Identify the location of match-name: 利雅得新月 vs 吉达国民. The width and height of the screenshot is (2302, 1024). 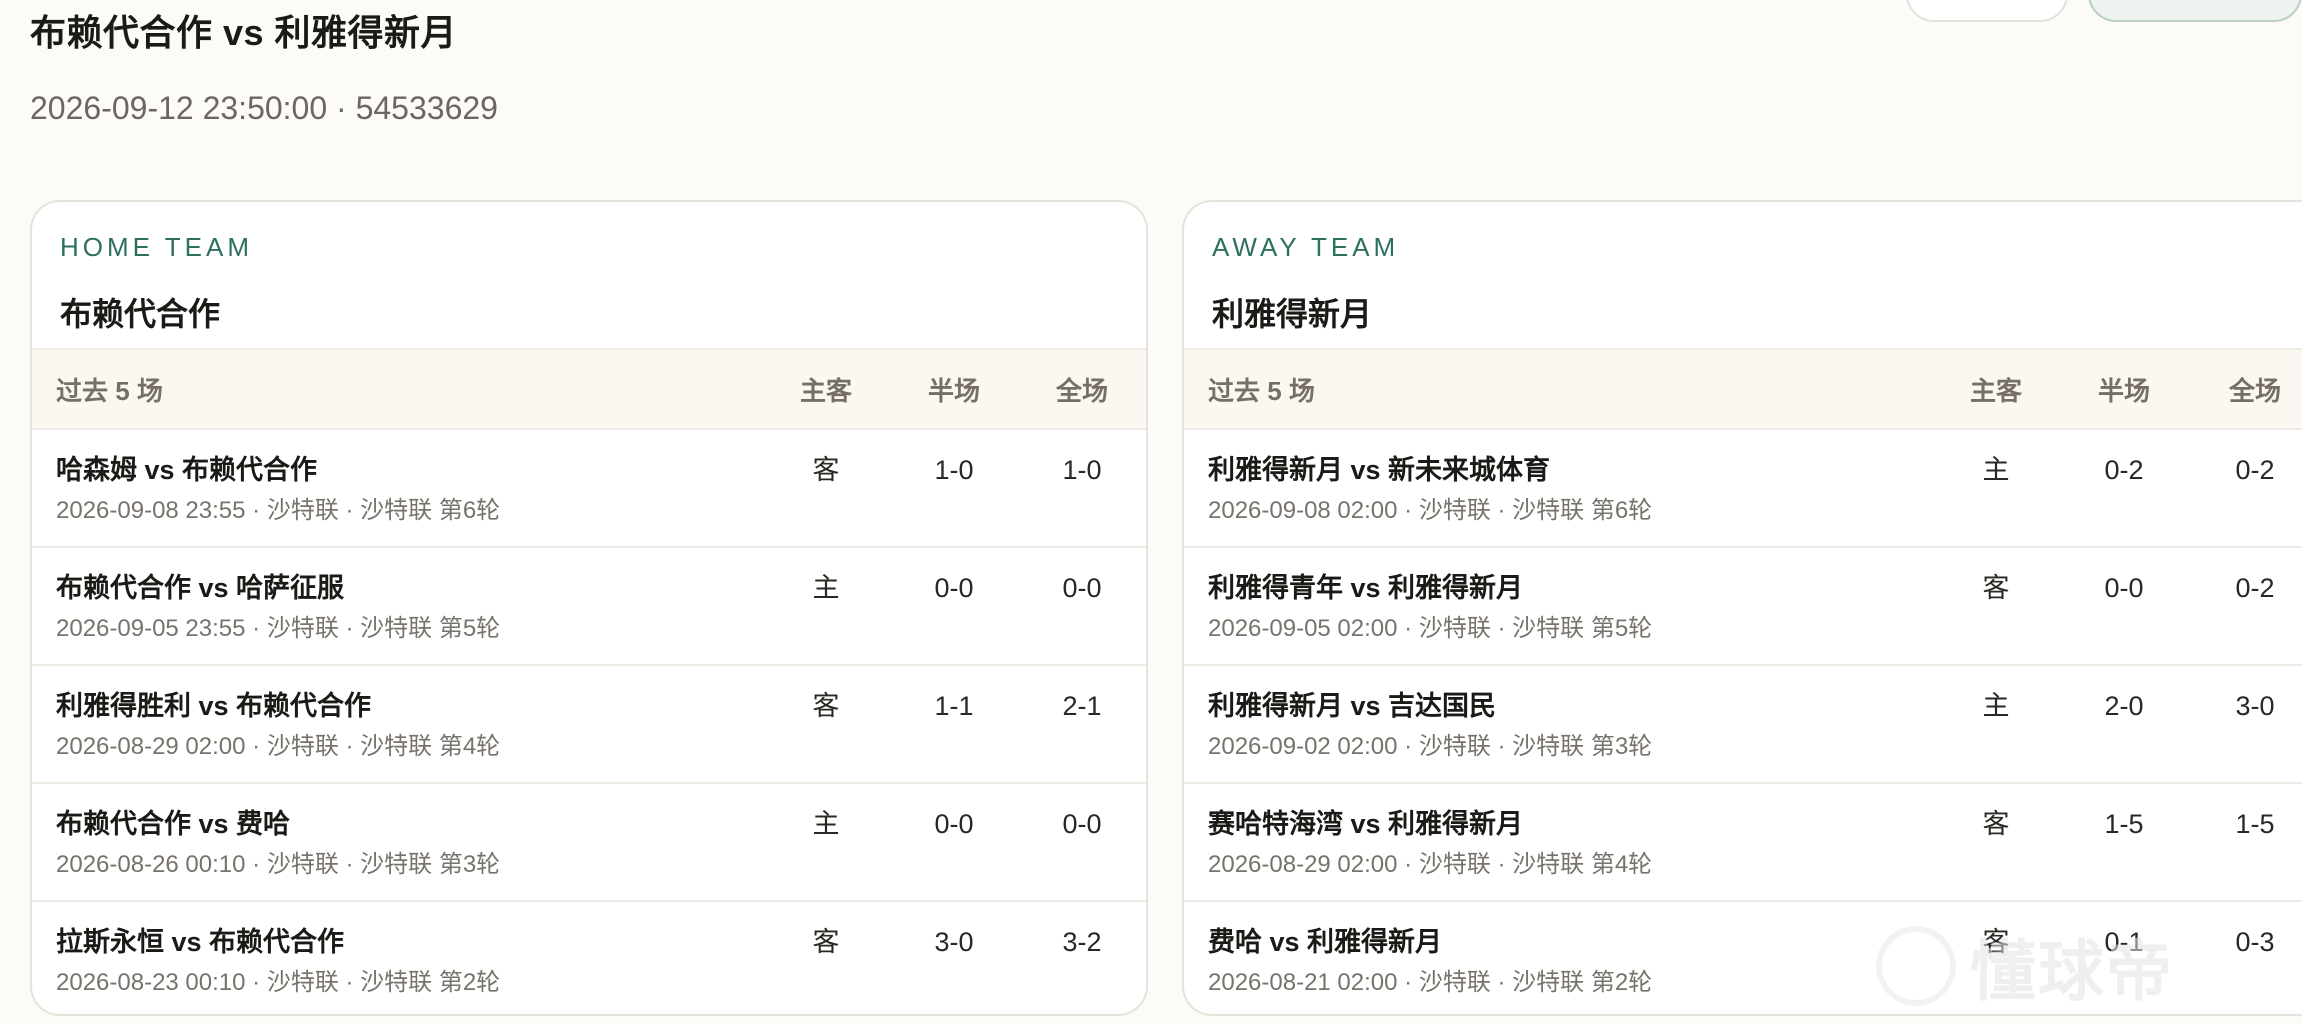
(1352, 706).